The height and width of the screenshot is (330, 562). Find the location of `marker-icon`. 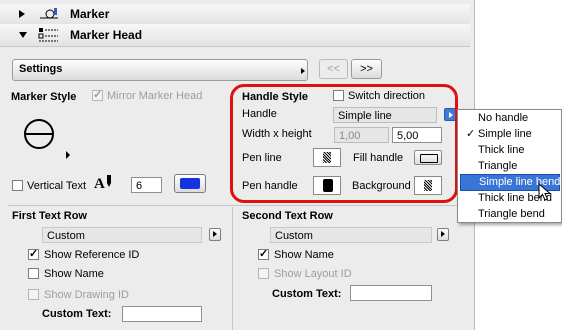

marker-icon is located at coordinates (49, 13).